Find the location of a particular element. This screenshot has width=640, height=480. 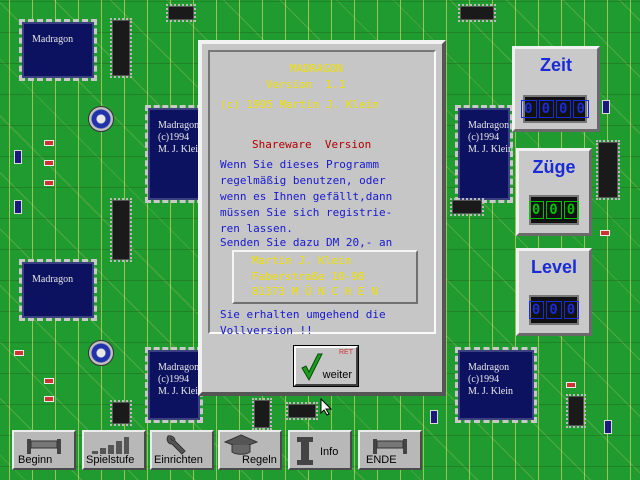

mouse-cursor-icon is located at coordinates (326, 407).